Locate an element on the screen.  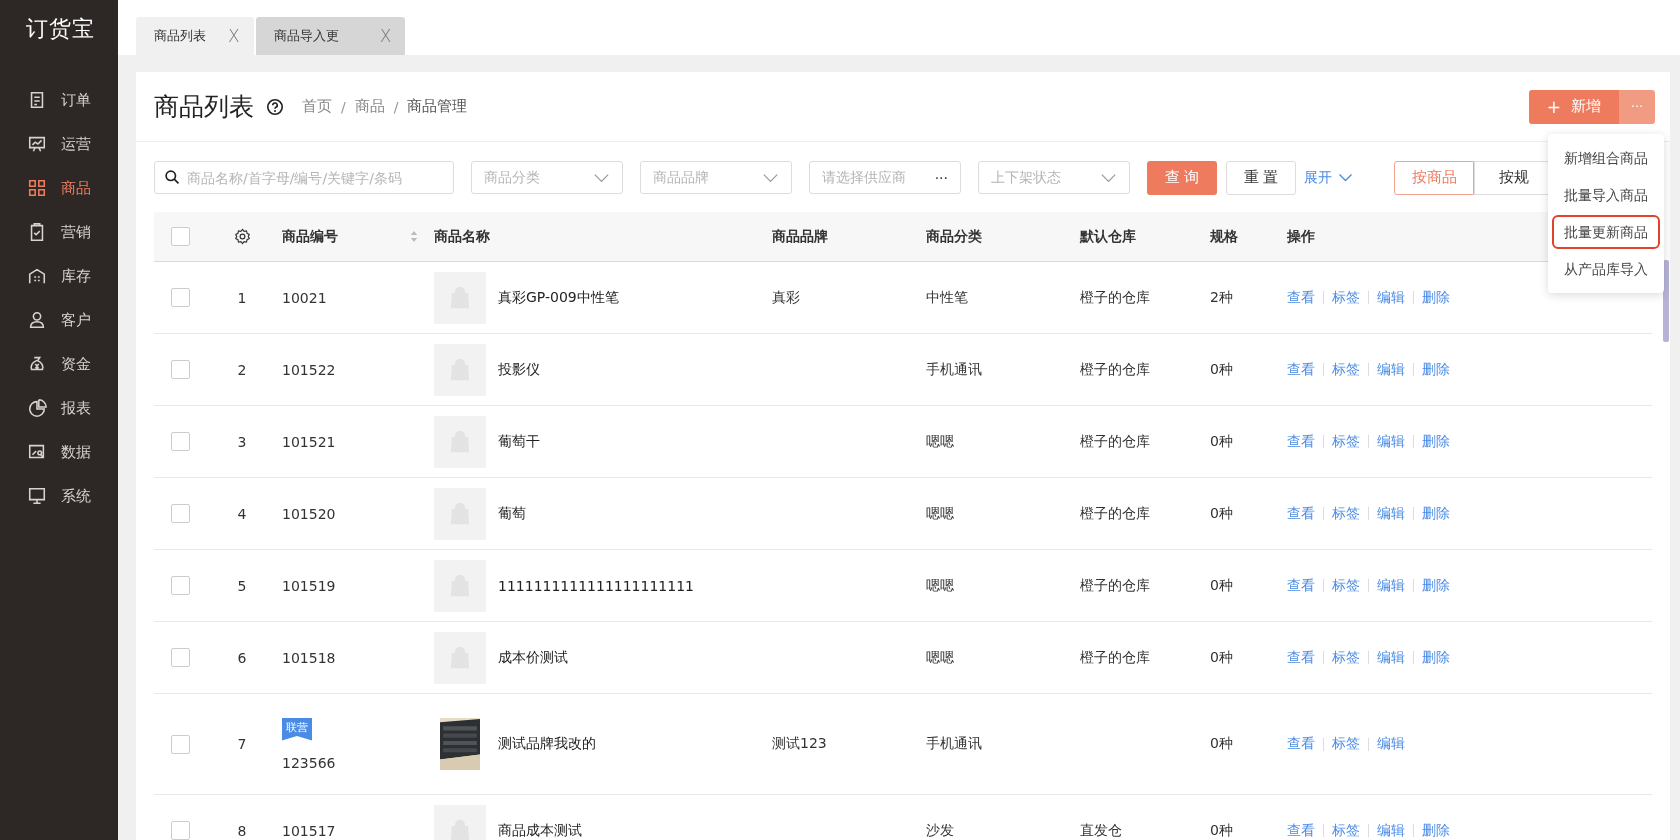
table-cell: 葡萄干 is located at coordinates (519, 441).